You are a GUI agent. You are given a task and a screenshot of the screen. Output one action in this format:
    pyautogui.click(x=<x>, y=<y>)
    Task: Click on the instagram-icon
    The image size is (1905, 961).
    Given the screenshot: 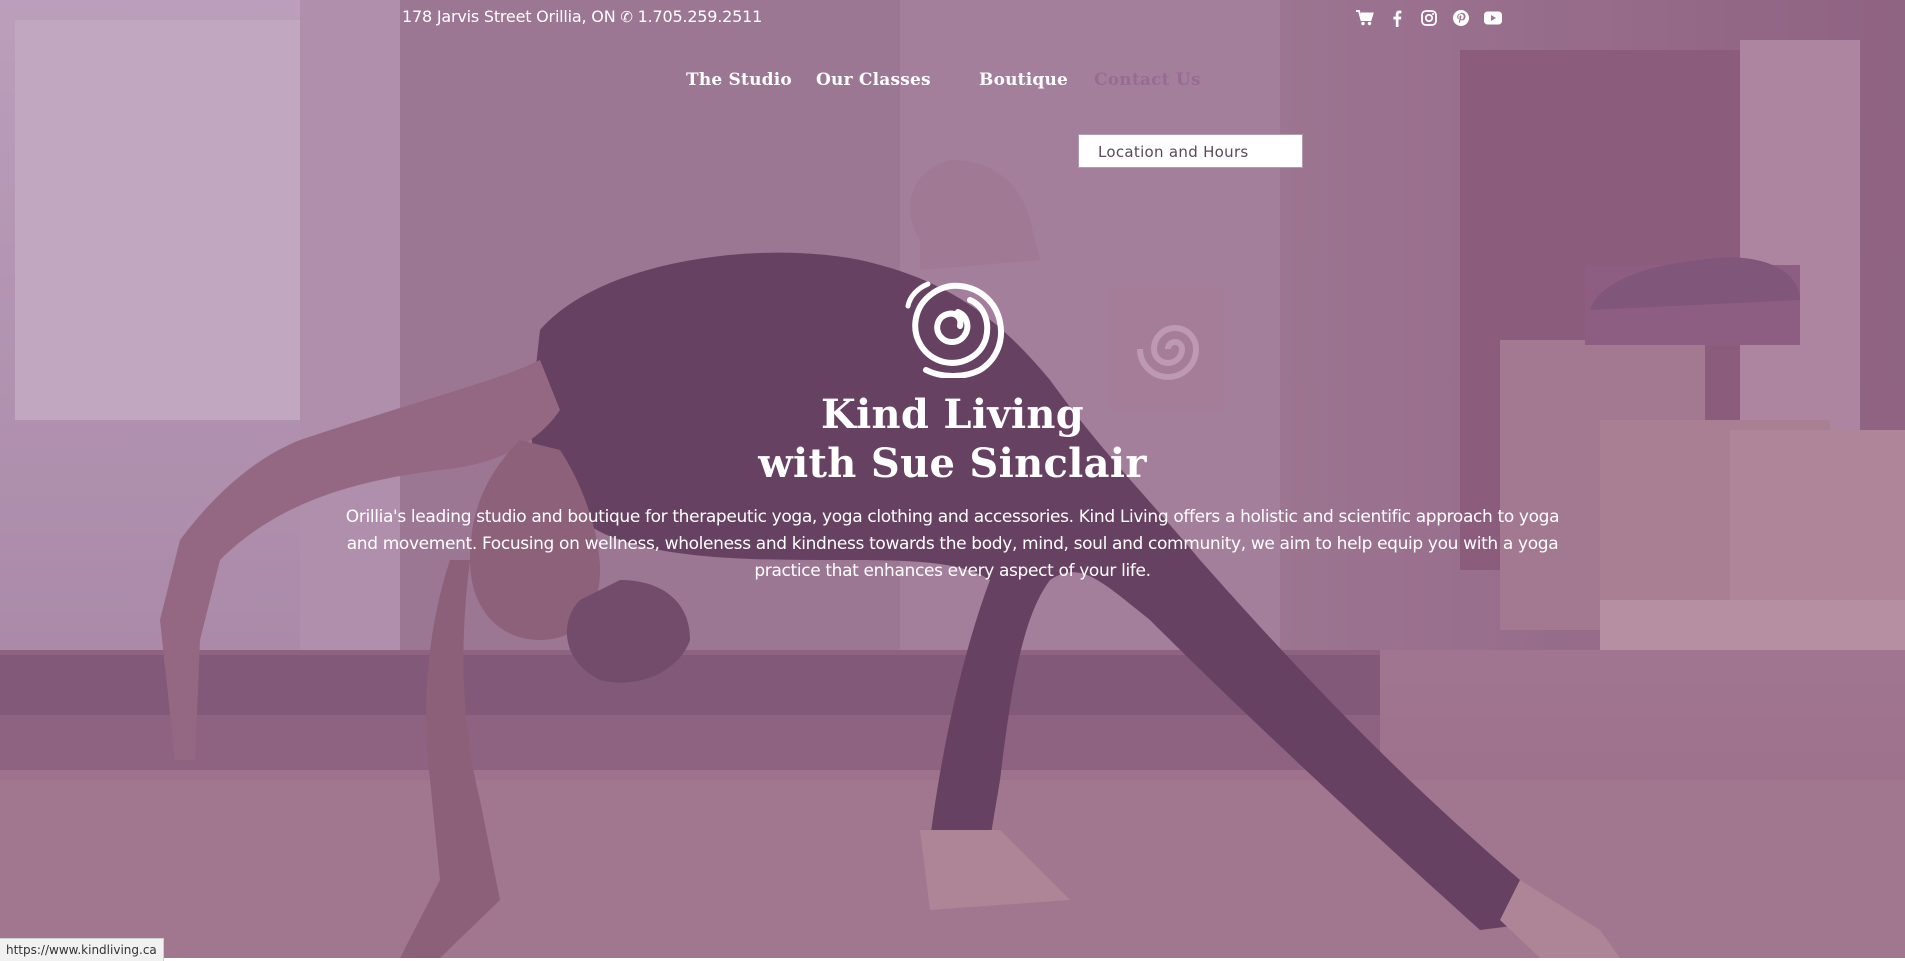 What is the action you would take?
    pyautogui.click(x=1429, y=18)
    